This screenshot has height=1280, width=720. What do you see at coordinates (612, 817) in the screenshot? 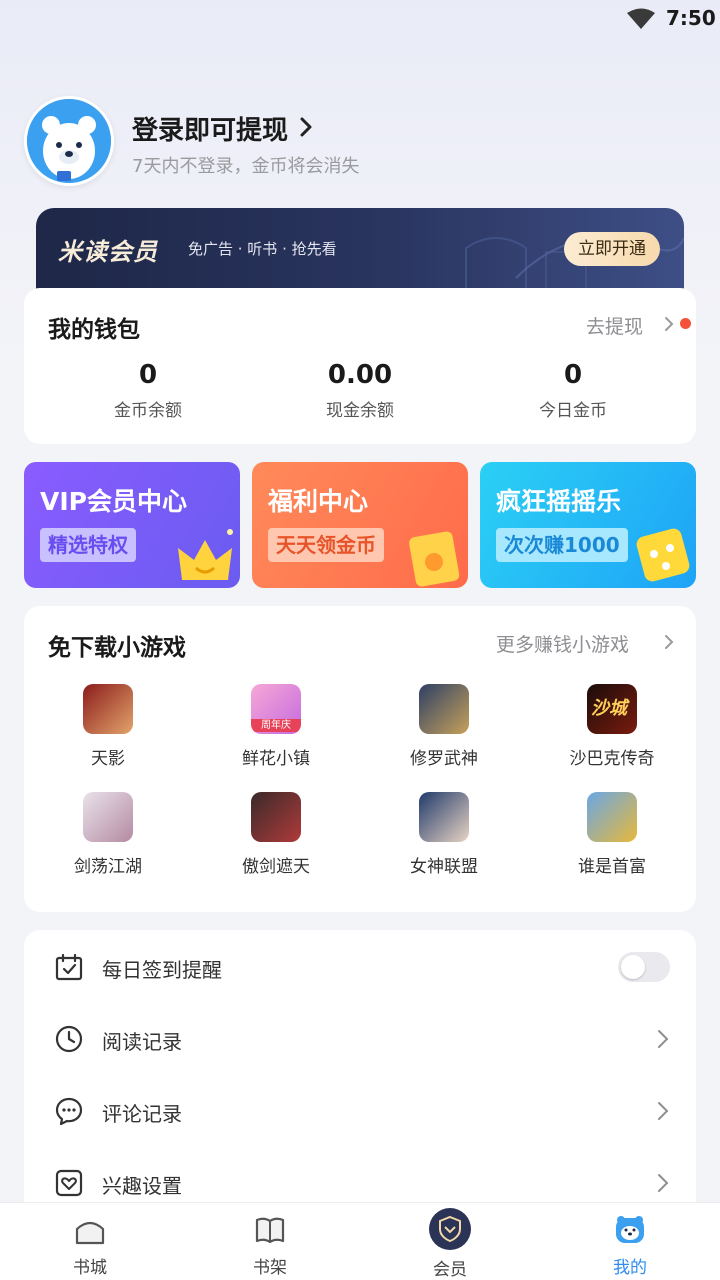
I see `game-richest-icon` at bounding box center [612, 817].